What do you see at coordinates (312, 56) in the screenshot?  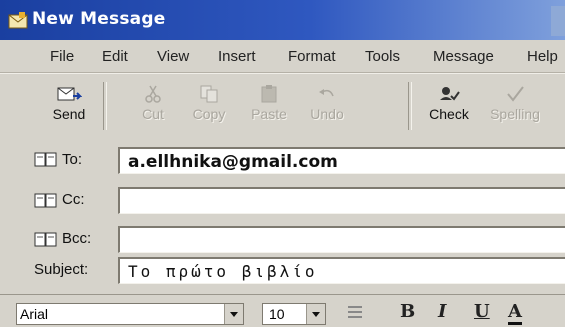 I see `menu-format: Format` at bounding box center [312, 56].